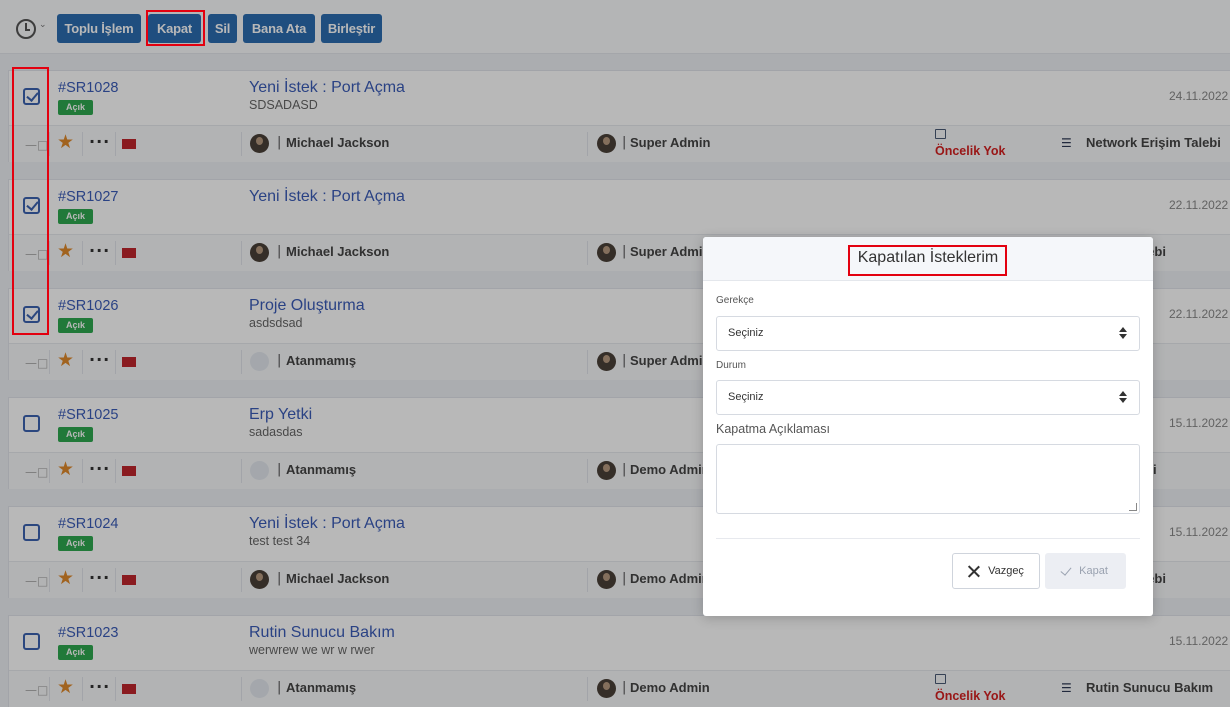  Describe the element at coordinates (773, 429) in the screenshot. I see `close-note-label: Kapatma Açıklaması` at that location.